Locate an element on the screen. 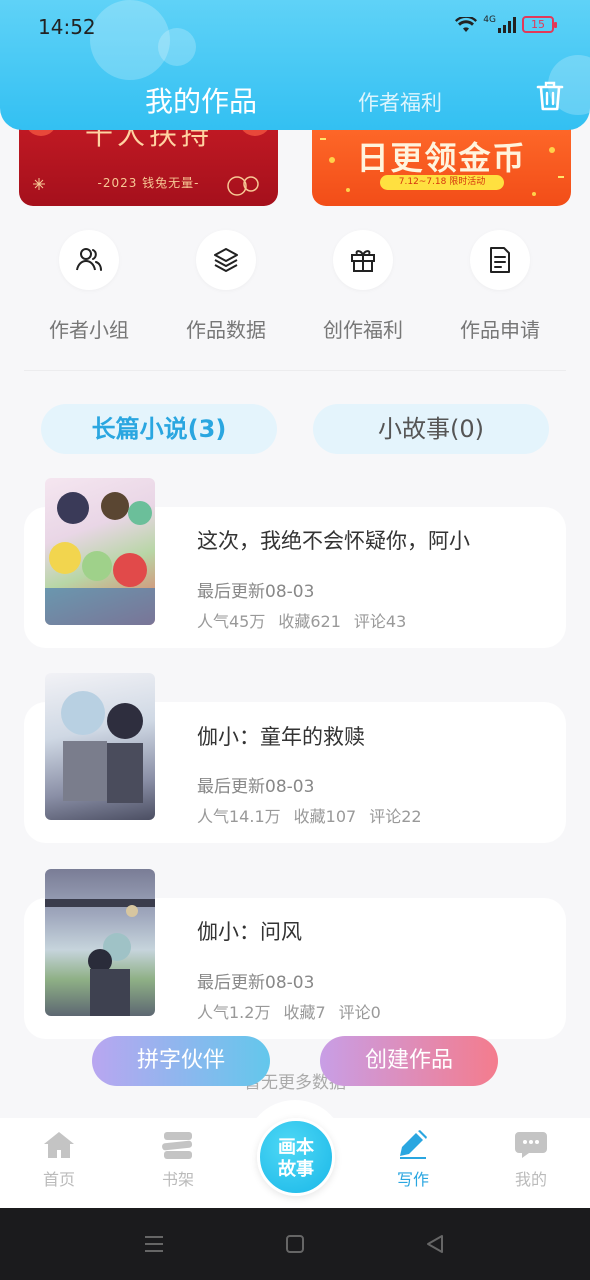 This screenshot has width=590, height=1280. gift-icon is located at coordinates (363, 261).